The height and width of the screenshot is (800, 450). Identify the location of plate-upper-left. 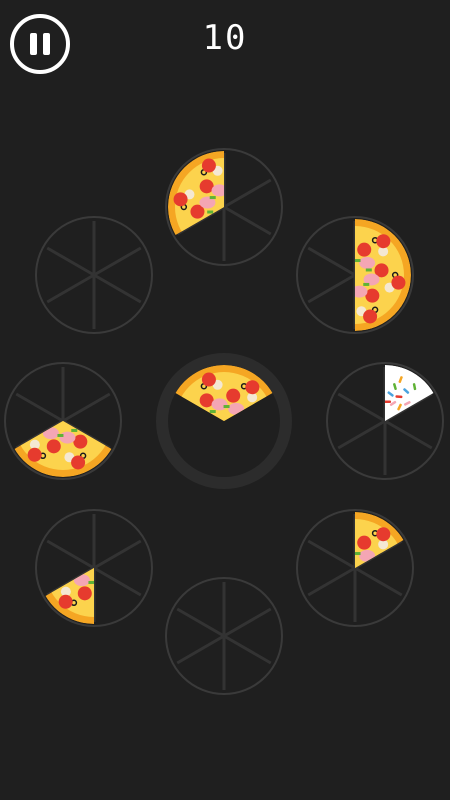
(94, 275).